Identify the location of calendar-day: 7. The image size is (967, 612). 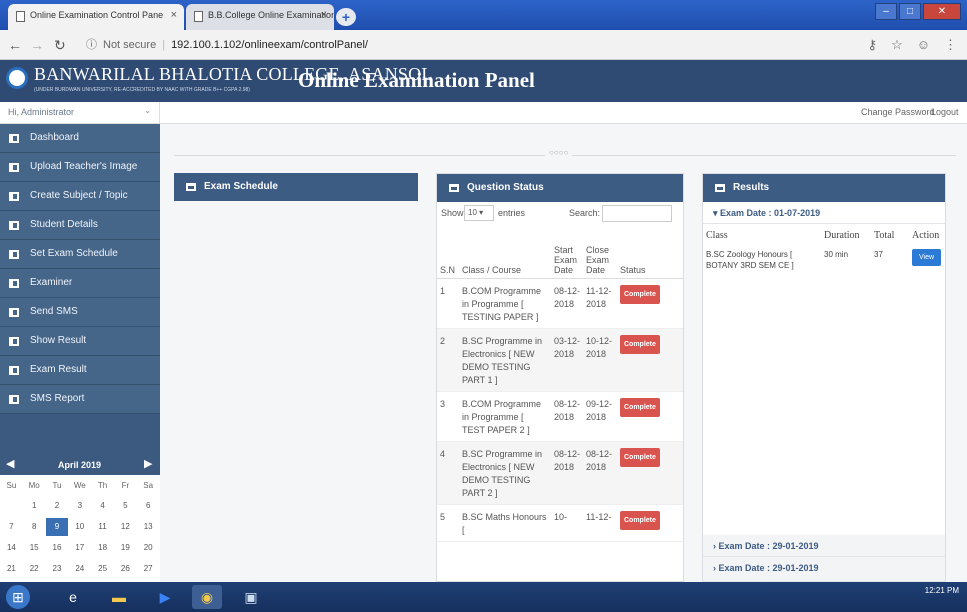
(11, 527).